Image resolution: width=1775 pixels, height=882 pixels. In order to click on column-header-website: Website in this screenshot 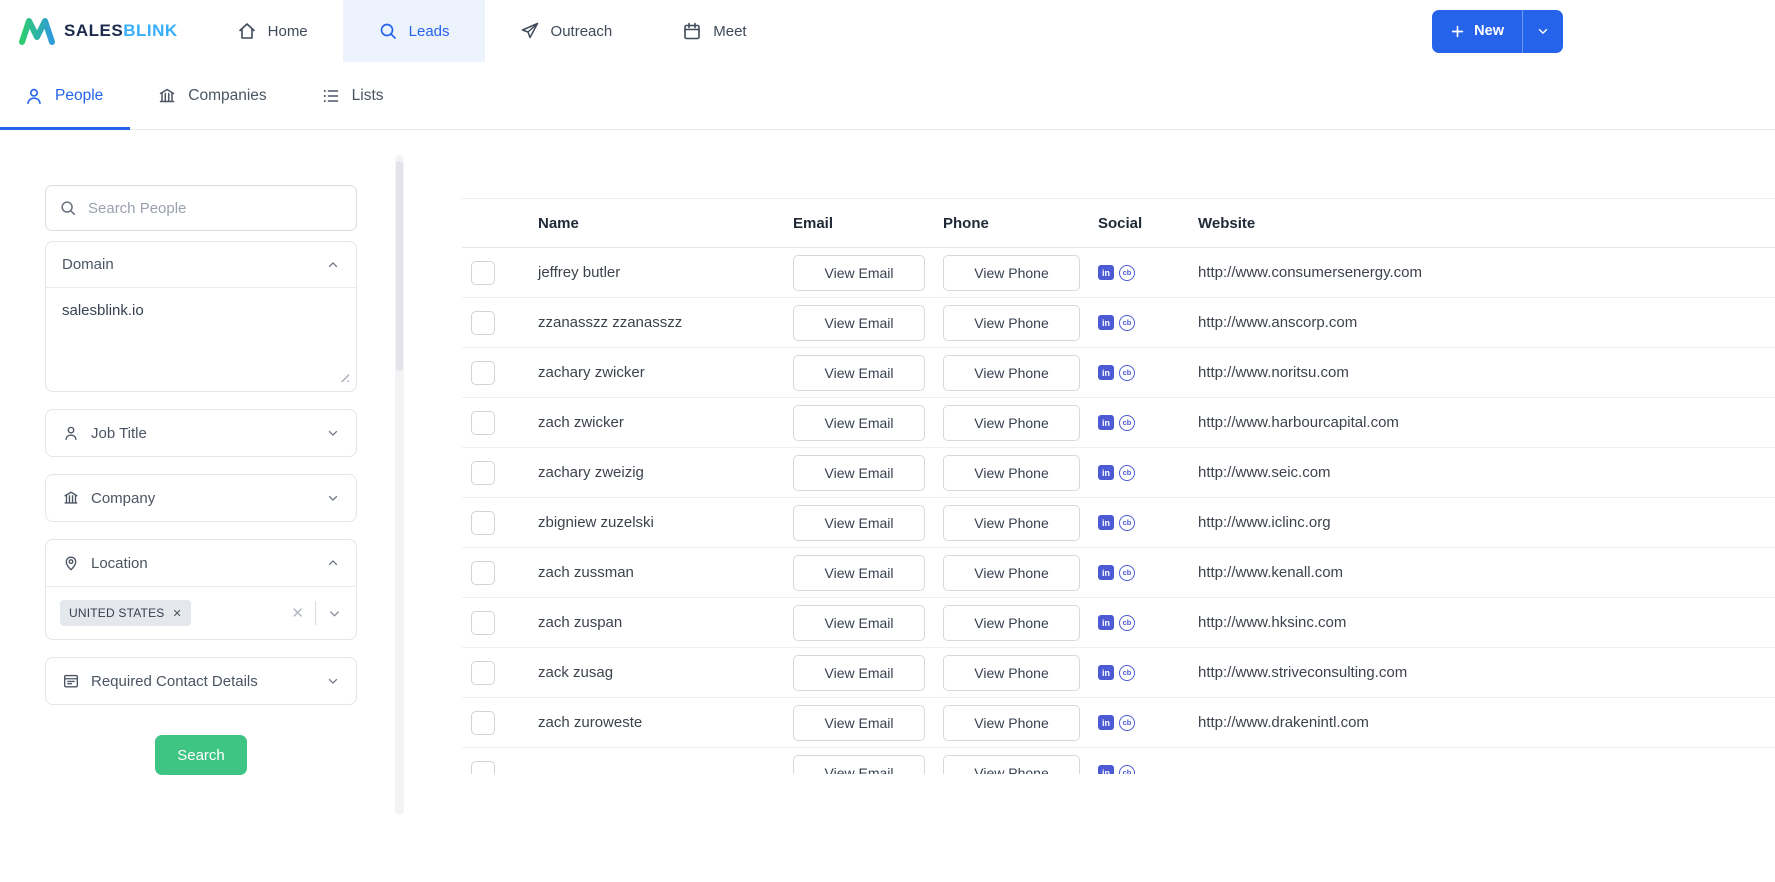, I will do `click(1486, 223)`.